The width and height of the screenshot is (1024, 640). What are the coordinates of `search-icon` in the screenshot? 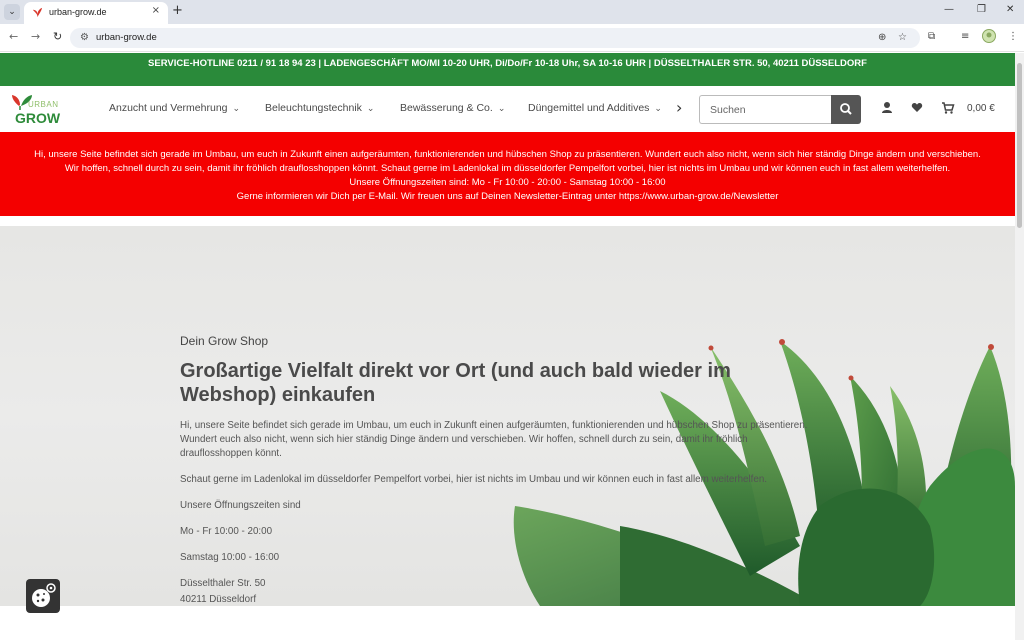 It's located at (846, 109).